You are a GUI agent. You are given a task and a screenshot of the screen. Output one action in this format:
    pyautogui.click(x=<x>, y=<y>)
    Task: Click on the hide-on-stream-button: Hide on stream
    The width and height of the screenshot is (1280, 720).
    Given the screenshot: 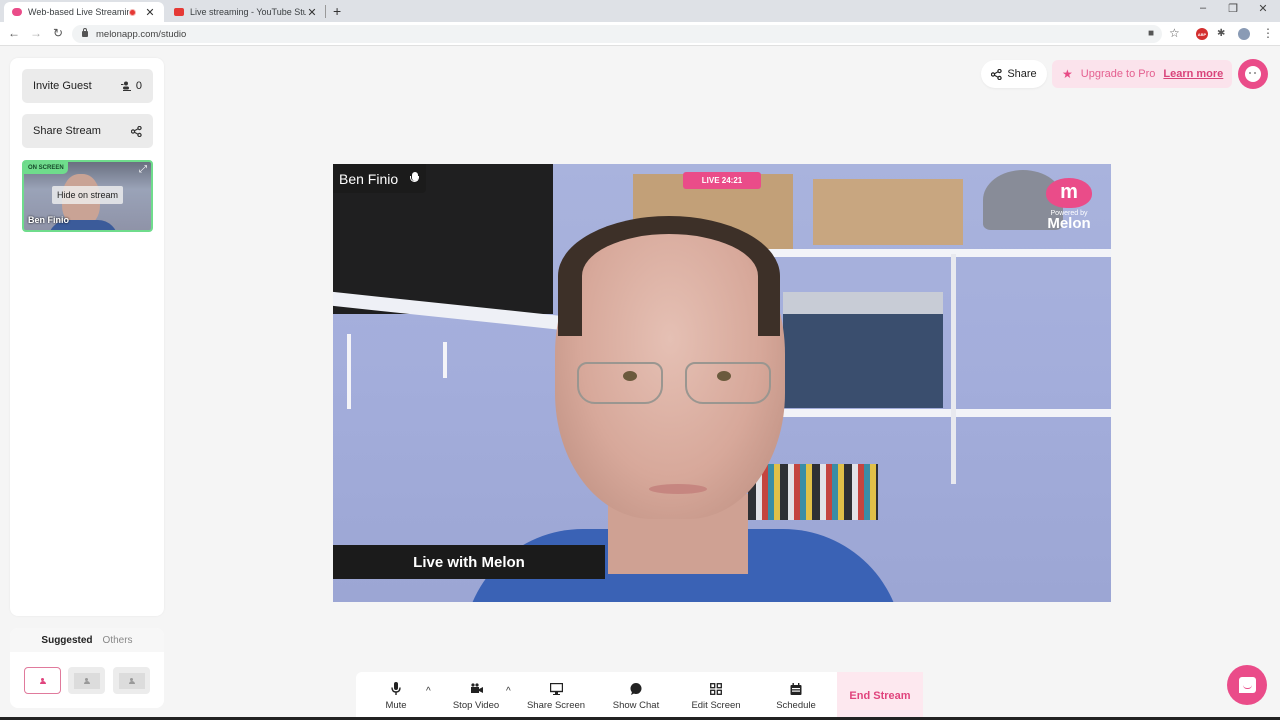 What is the action you would take?
    pyautogui.click(x=88, y=195)
    